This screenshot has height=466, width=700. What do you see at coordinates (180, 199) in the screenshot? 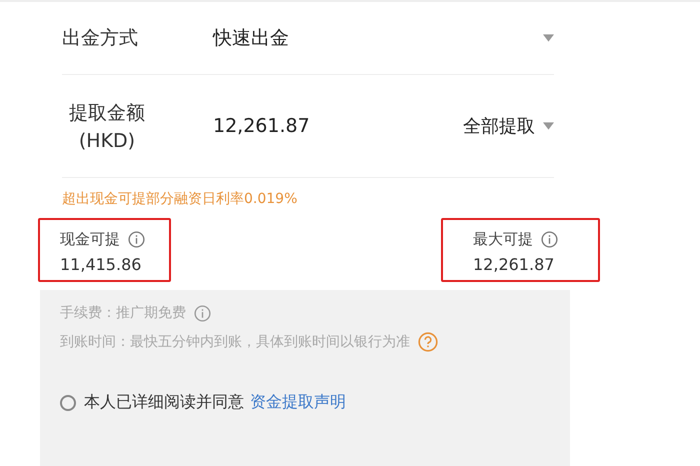
I see `interest-notice: 超出现金可提部分融资日利率0.019%` at bounding box center [180, 199].